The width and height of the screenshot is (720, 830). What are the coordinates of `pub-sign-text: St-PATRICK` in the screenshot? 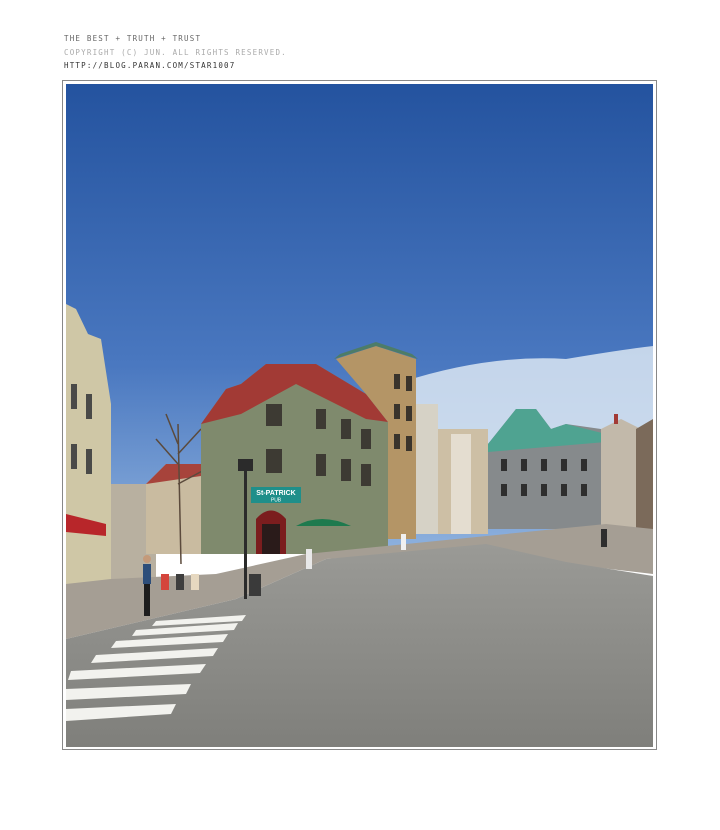 It's located at (275, 493).